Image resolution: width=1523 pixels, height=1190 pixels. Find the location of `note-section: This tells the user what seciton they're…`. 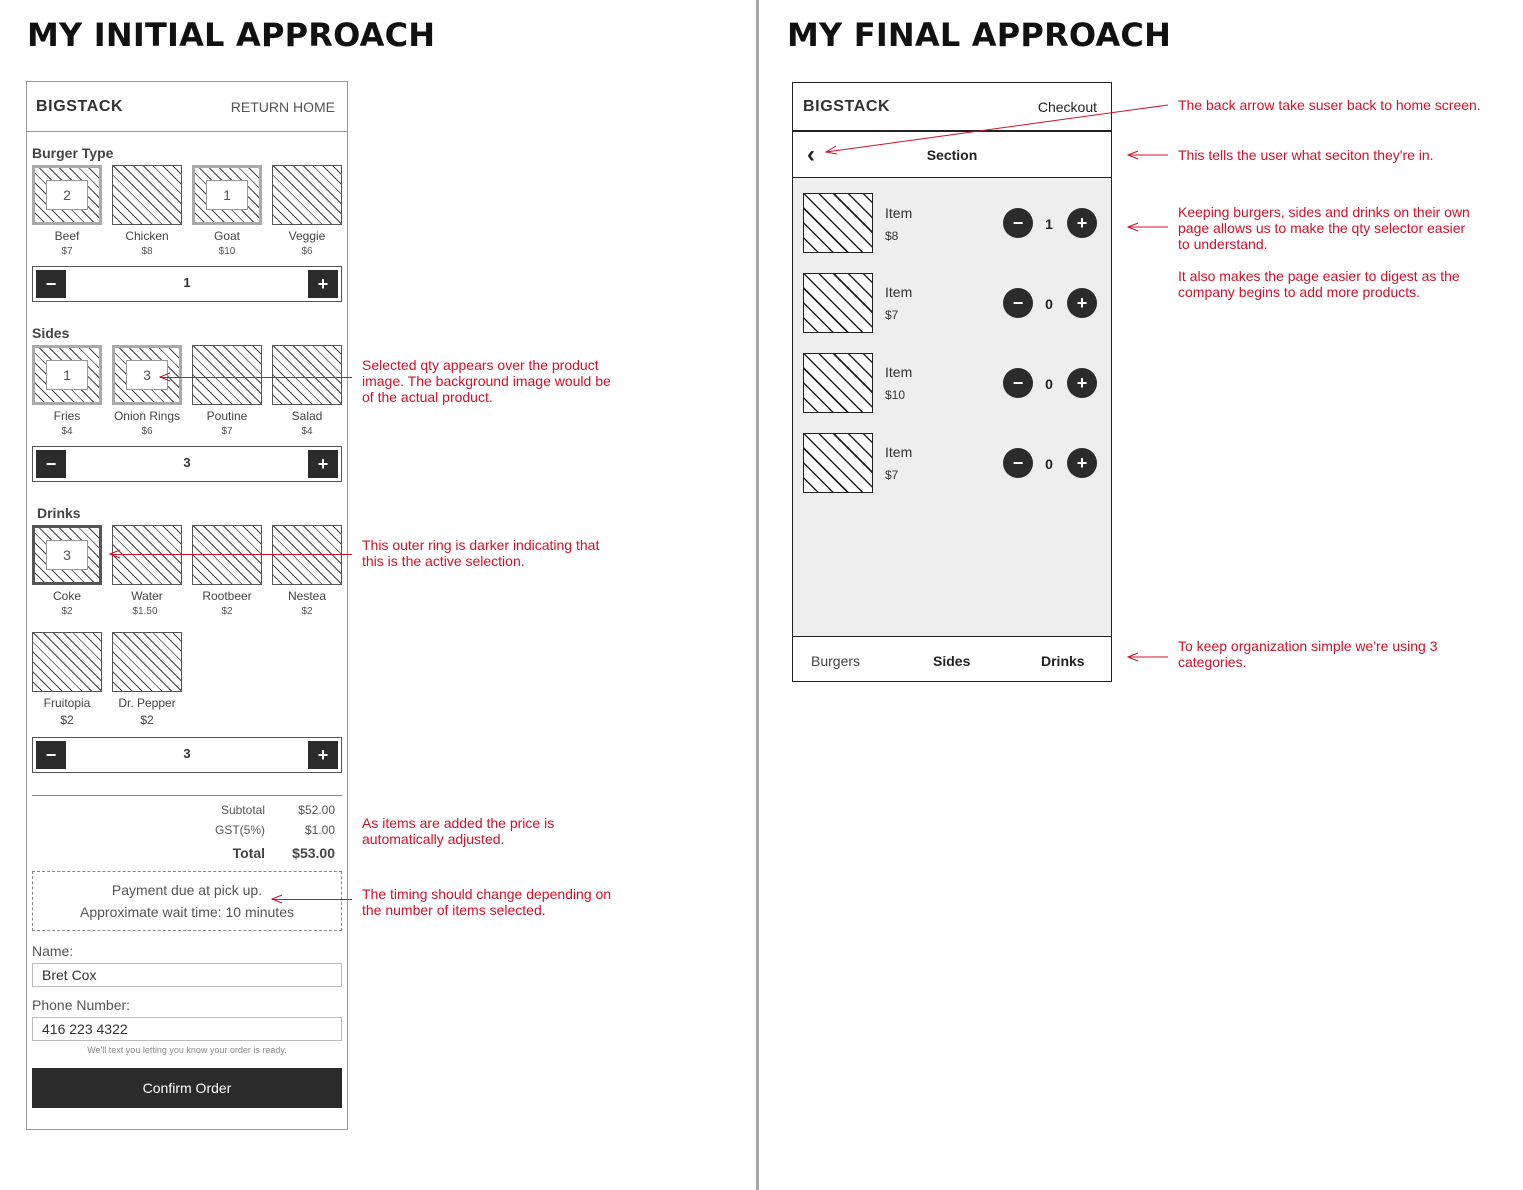

note-section: This tells the user what seciton they're… is located at coordinates (1306, 155).